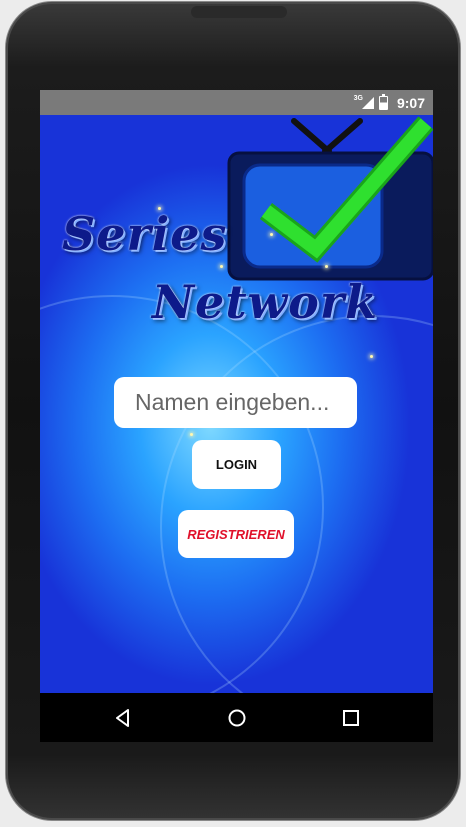 The image size is (466, 827). I want to click on navigation-bar, so click(236, 717).